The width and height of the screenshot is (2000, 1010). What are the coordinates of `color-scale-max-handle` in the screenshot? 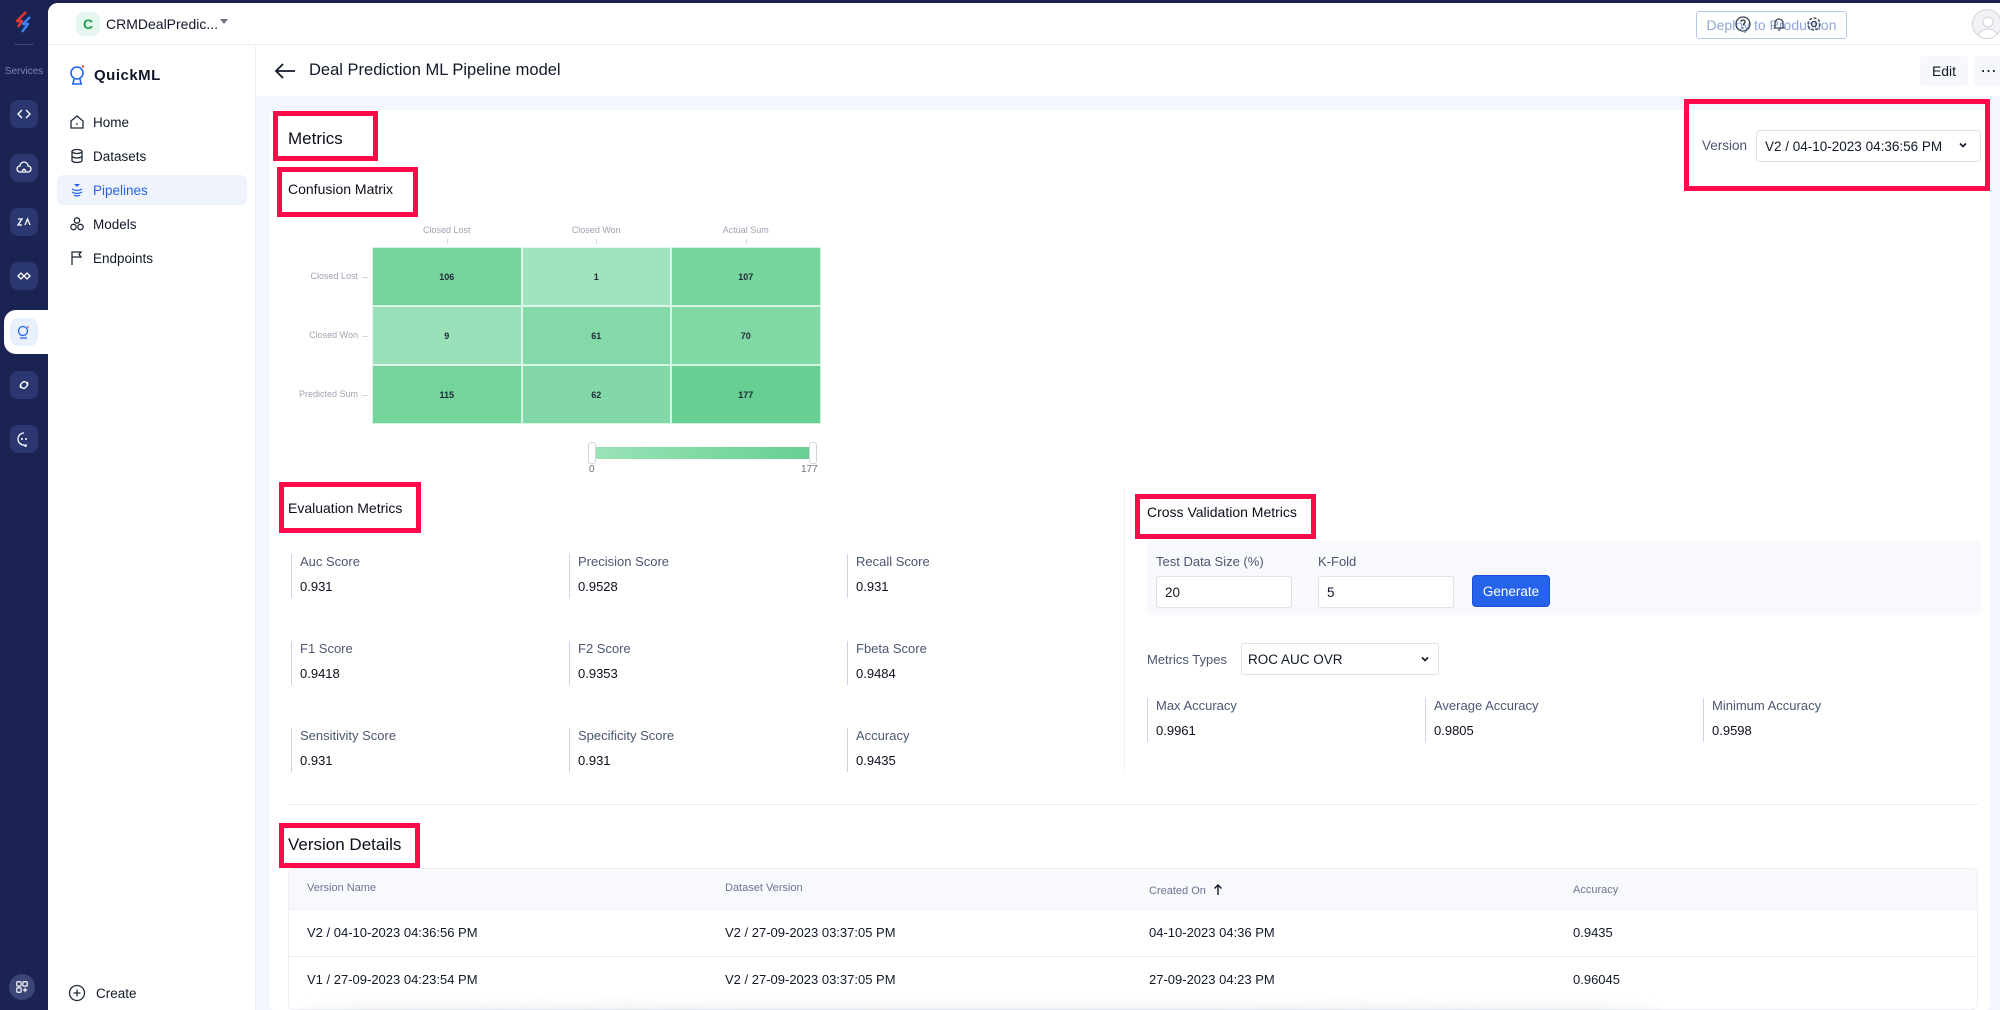 It's located at (813, 453).